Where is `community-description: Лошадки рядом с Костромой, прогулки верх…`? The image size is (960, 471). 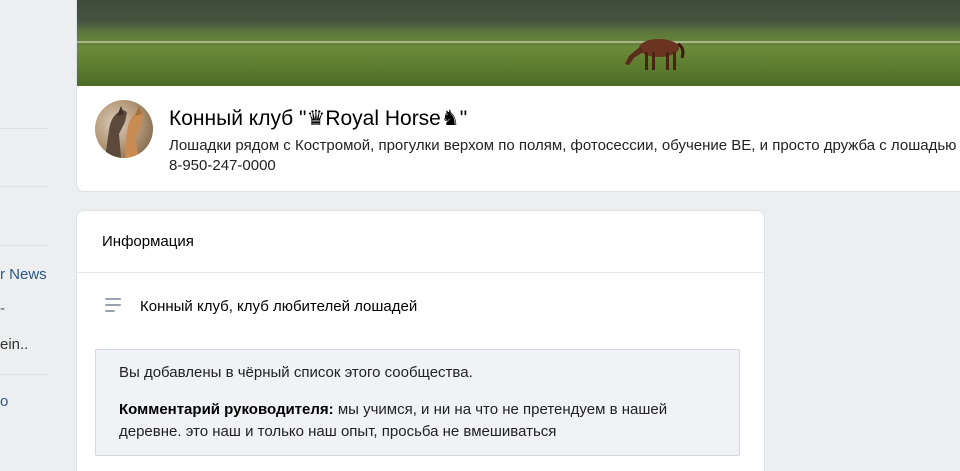 community-description: Лошадки рядом с Костромой, прогулки верх… is located at coordinates (563, 155).